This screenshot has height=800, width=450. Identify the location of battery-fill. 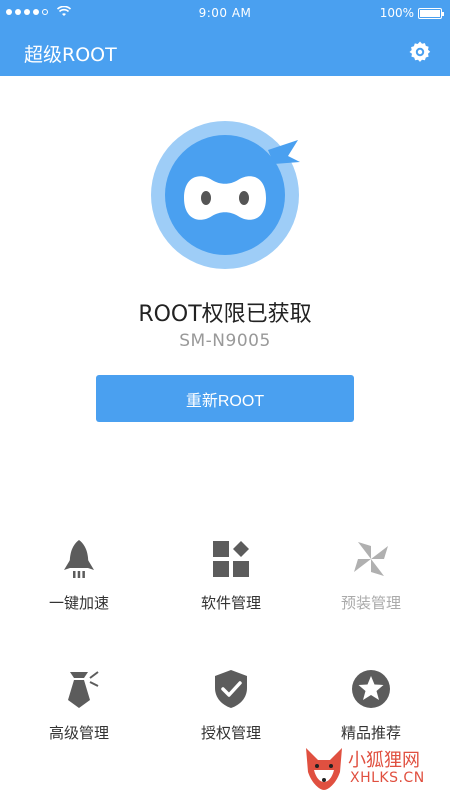
(430, 13).